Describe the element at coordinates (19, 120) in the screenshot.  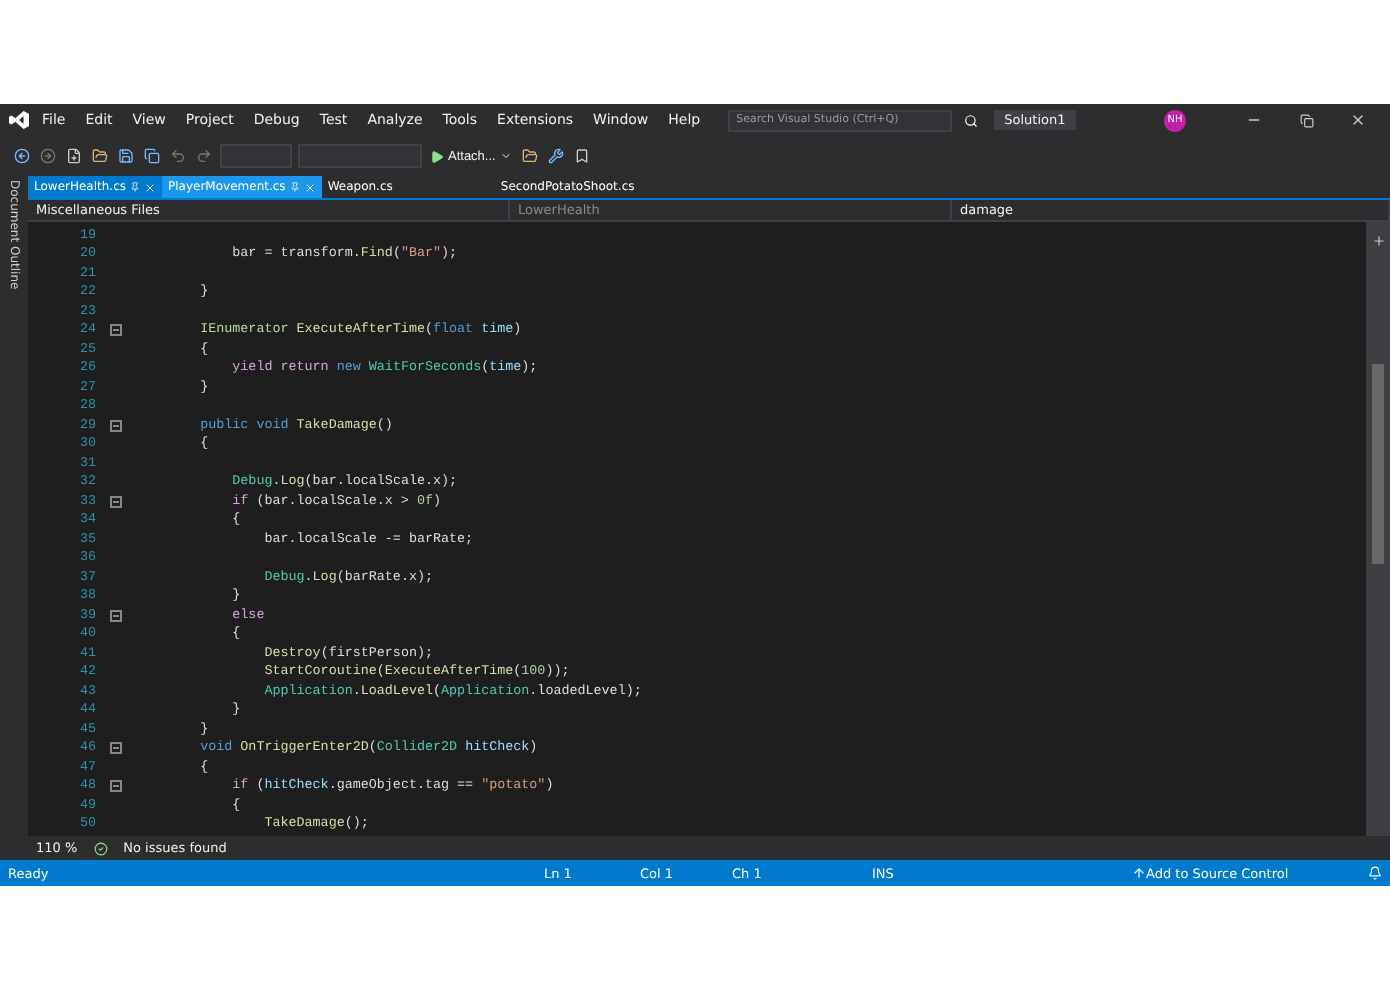
I see `visual-studio-logo` at that location.